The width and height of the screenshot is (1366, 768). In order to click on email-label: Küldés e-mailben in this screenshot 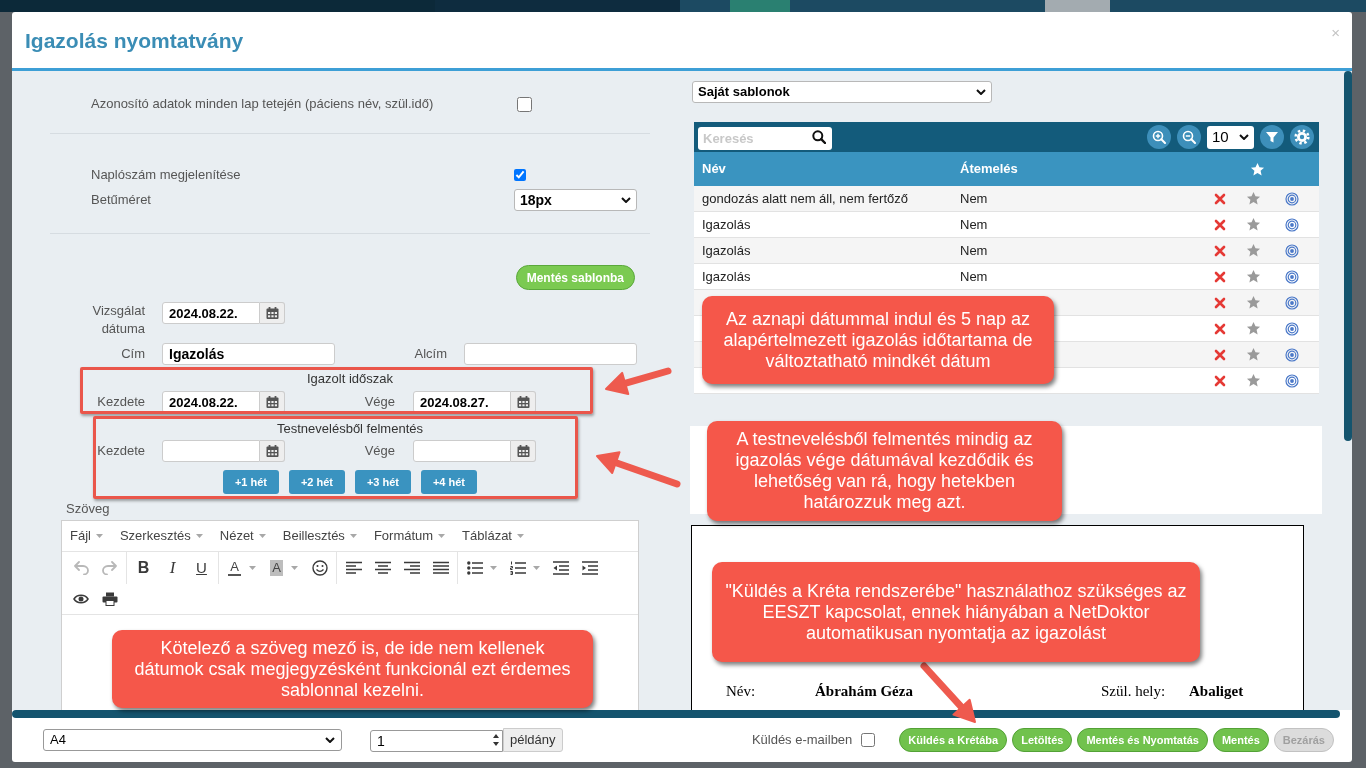, I will do `click(802, 740)`.